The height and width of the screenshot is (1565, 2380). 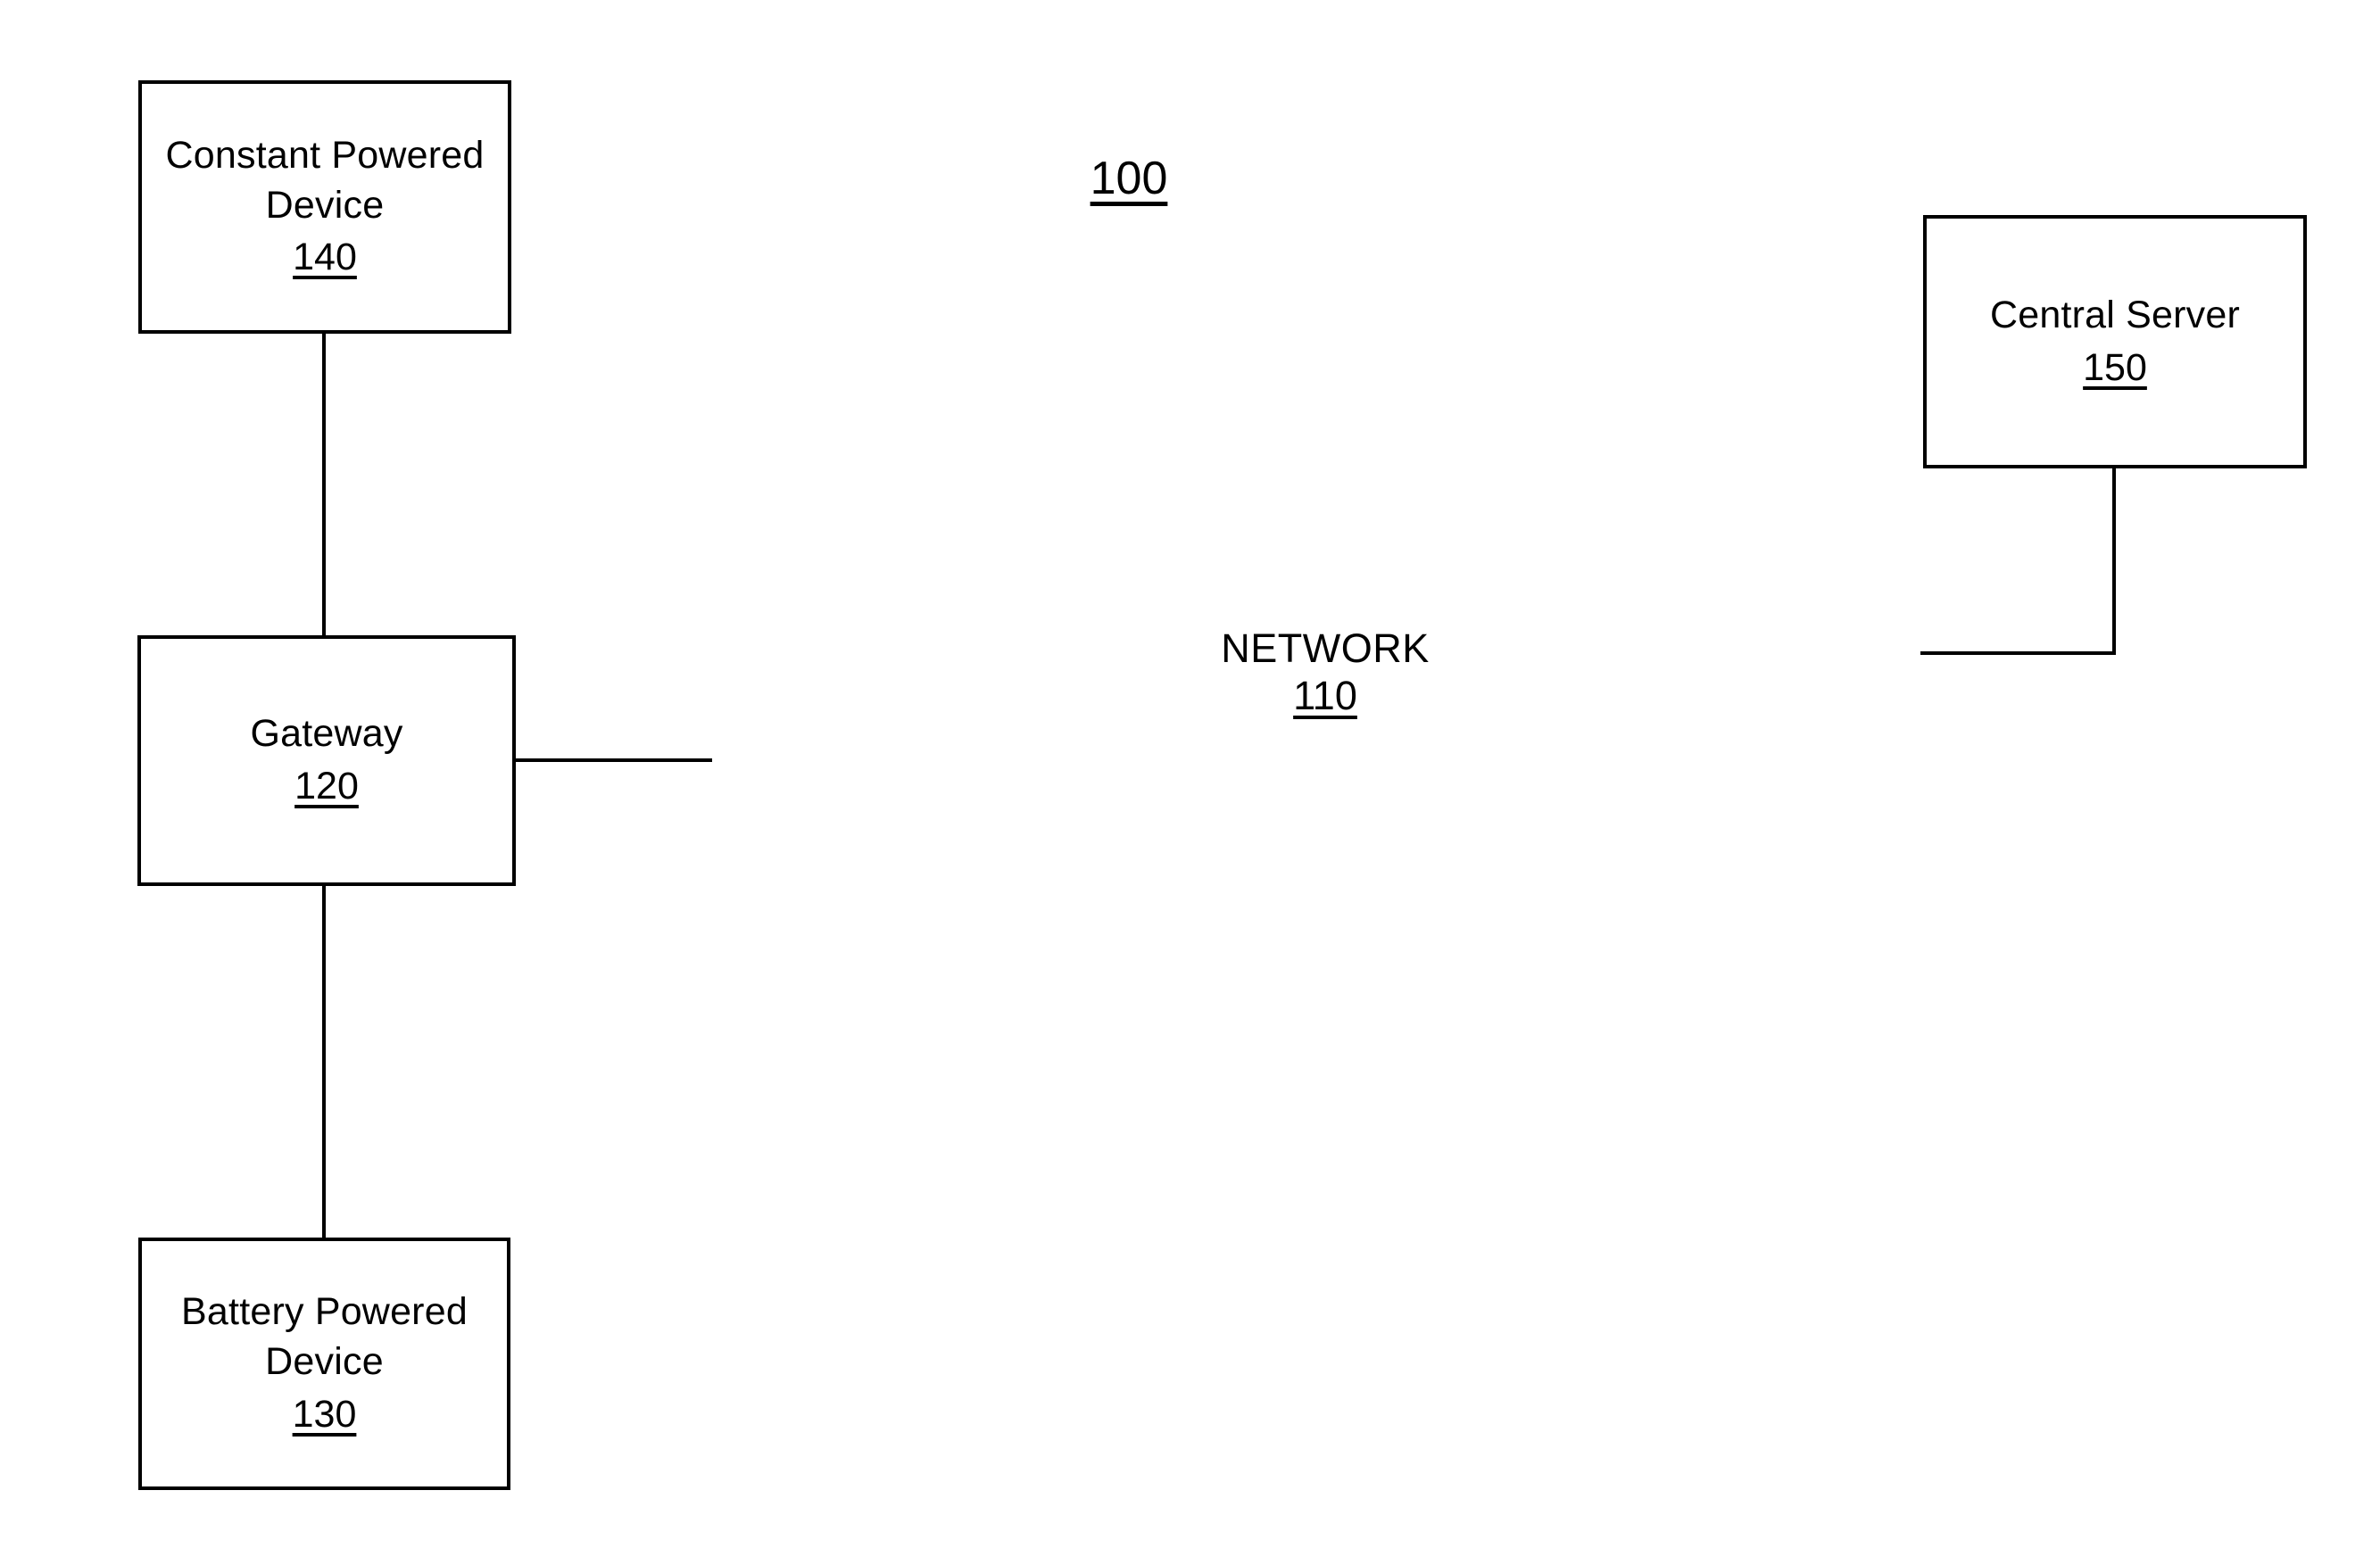 What do you see at coordinates (325, 180) in the screenshot?
I see `node-constant-powered-device-label: Constant Powered Device` at bounding box center [325, 180].